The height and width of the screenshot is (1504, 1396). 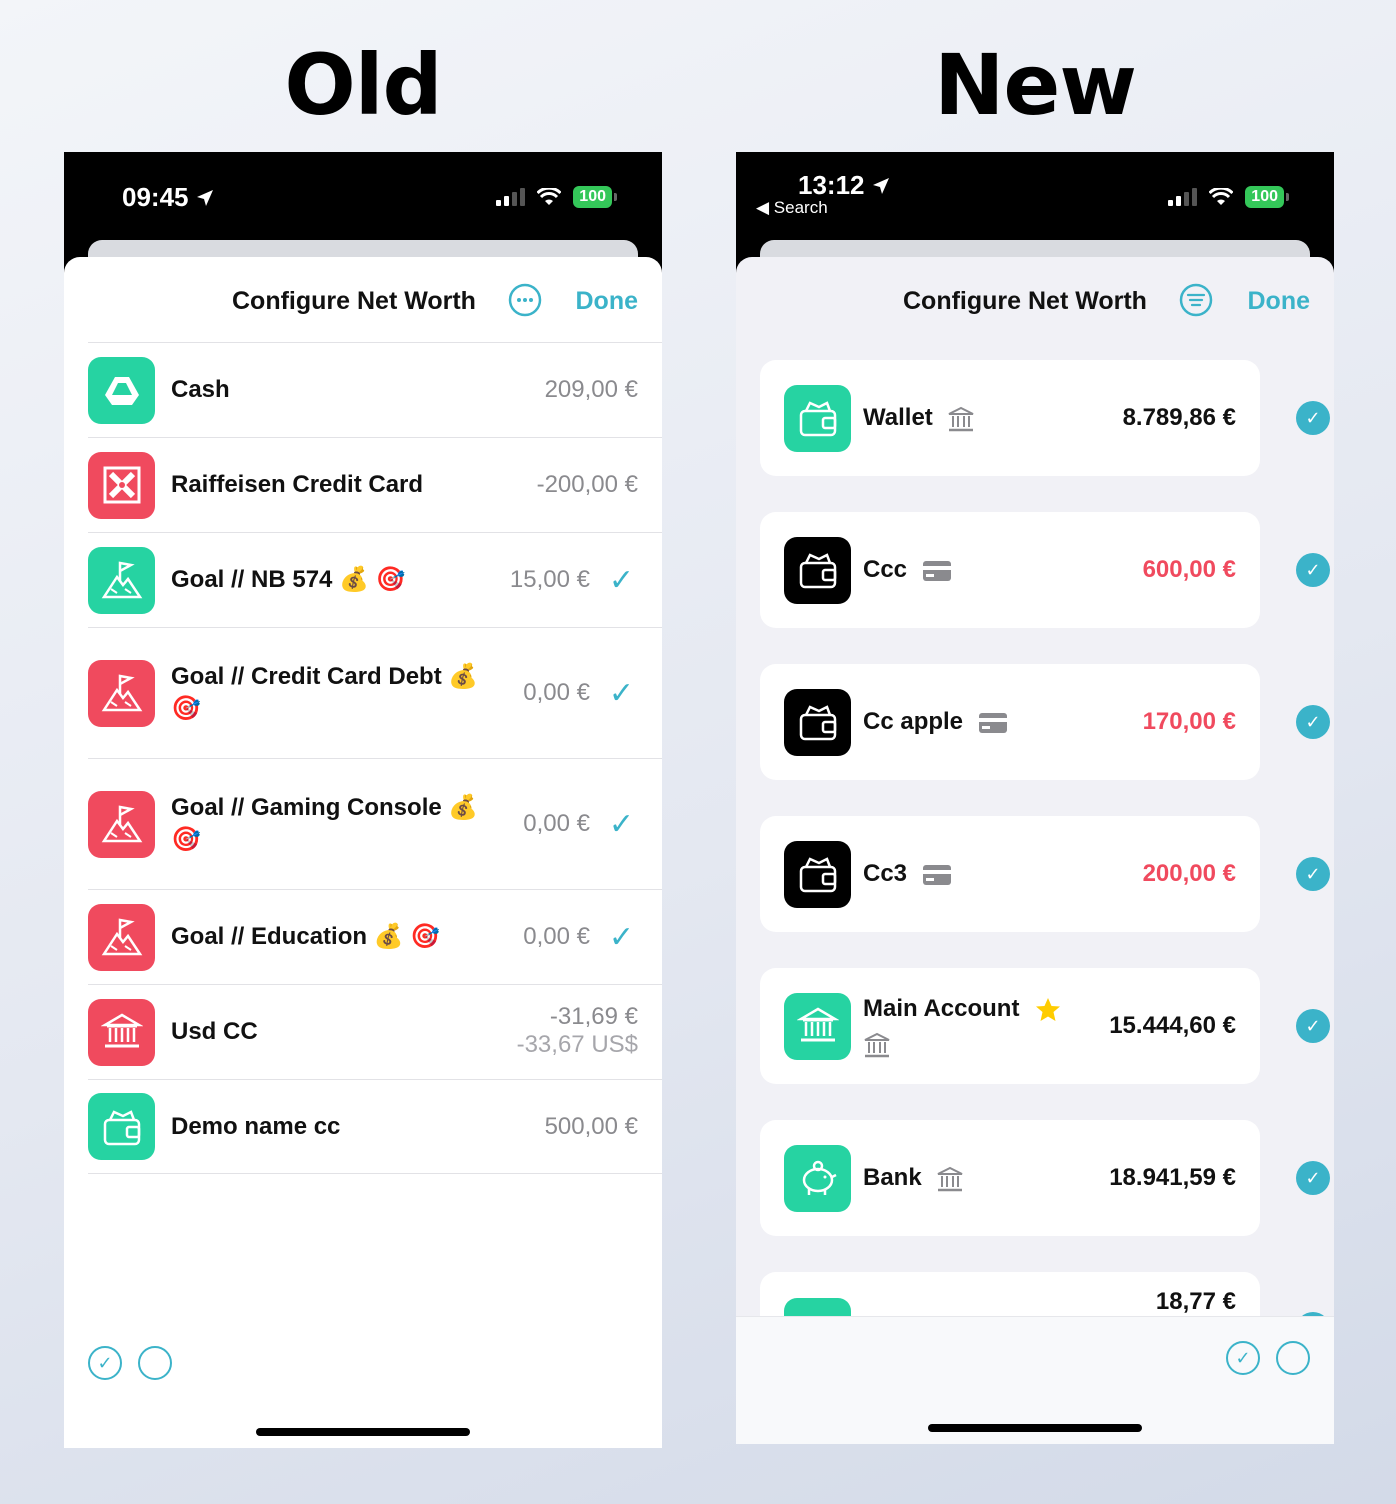 I want to click on account-amount: 170,00 €, so click(x=1189, y=721).